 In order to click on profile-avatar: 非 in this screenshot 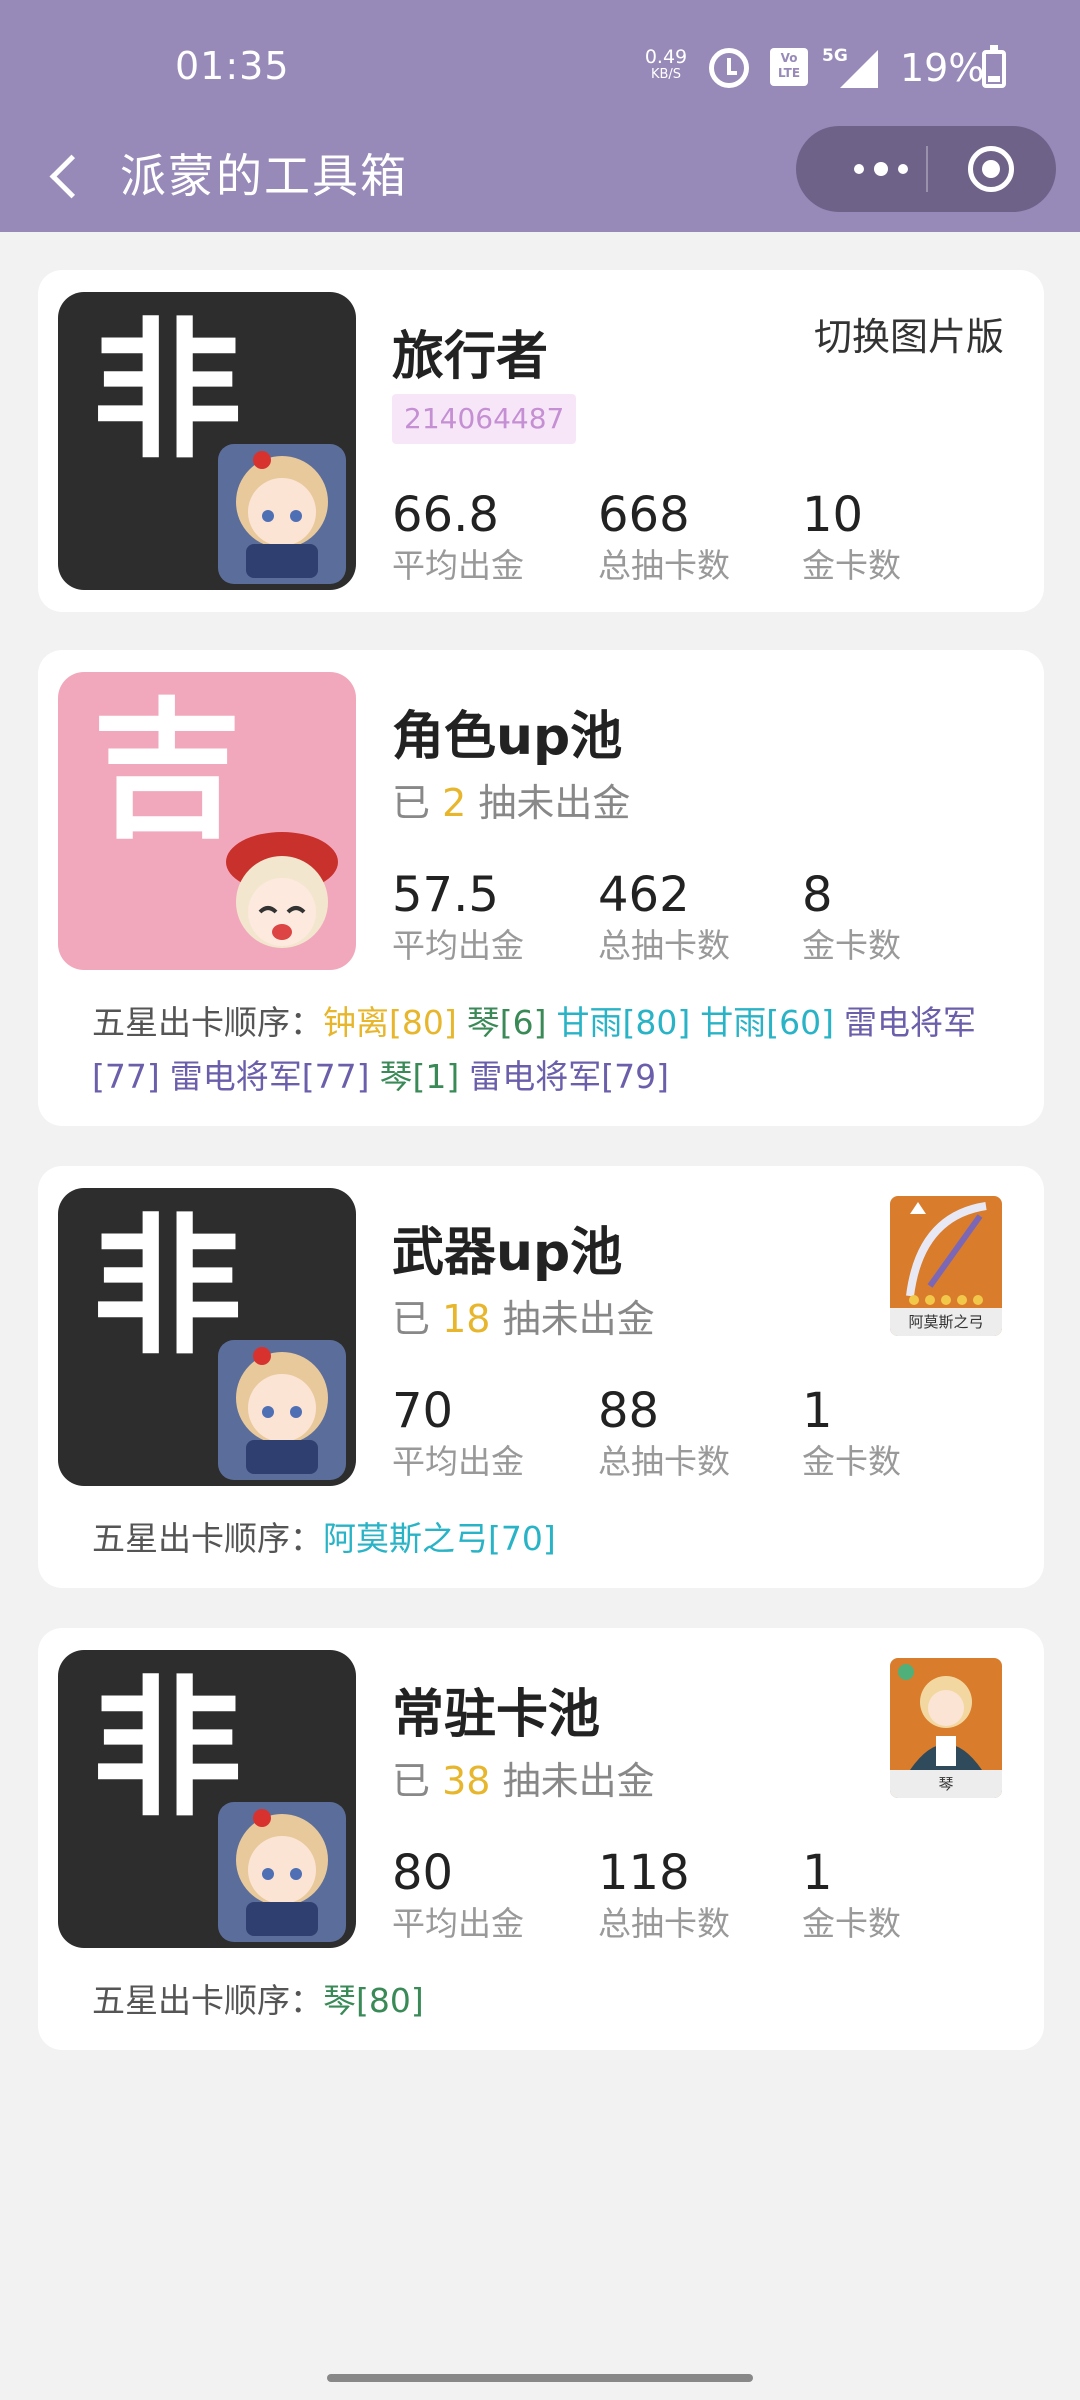, I will do `click(207, 441)`.